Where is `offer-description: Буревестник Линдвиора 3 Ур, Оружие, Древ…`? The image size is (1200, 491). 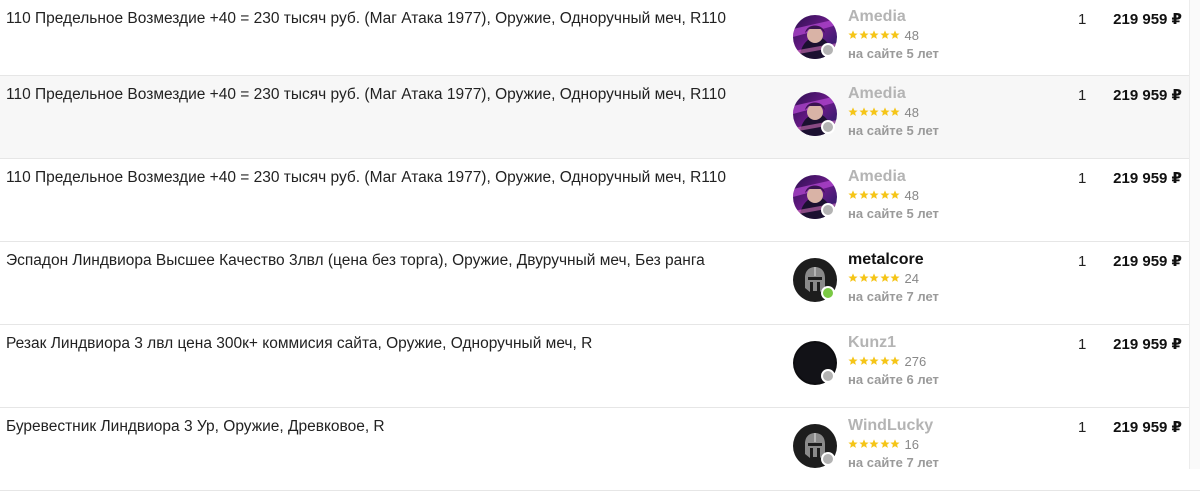
offer-description: Буревестник Линдвиора 3 Ур, Оружие, Древ… is located at coordinates (195, 427).